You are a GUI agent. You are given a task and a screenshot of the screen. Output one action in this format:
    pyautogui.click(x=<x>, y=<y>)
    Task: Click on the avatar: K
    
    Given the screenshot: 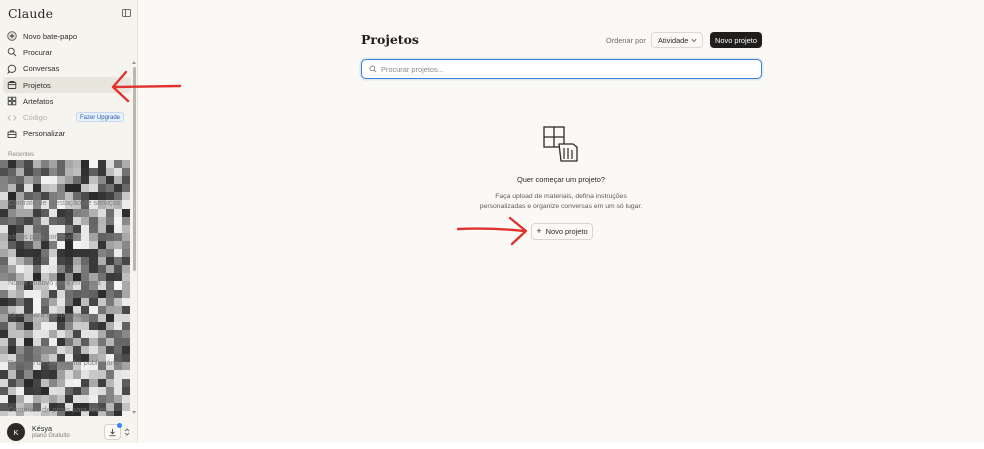 What is the action you would take?
    pyautogui.click(x=16, y=432)
    